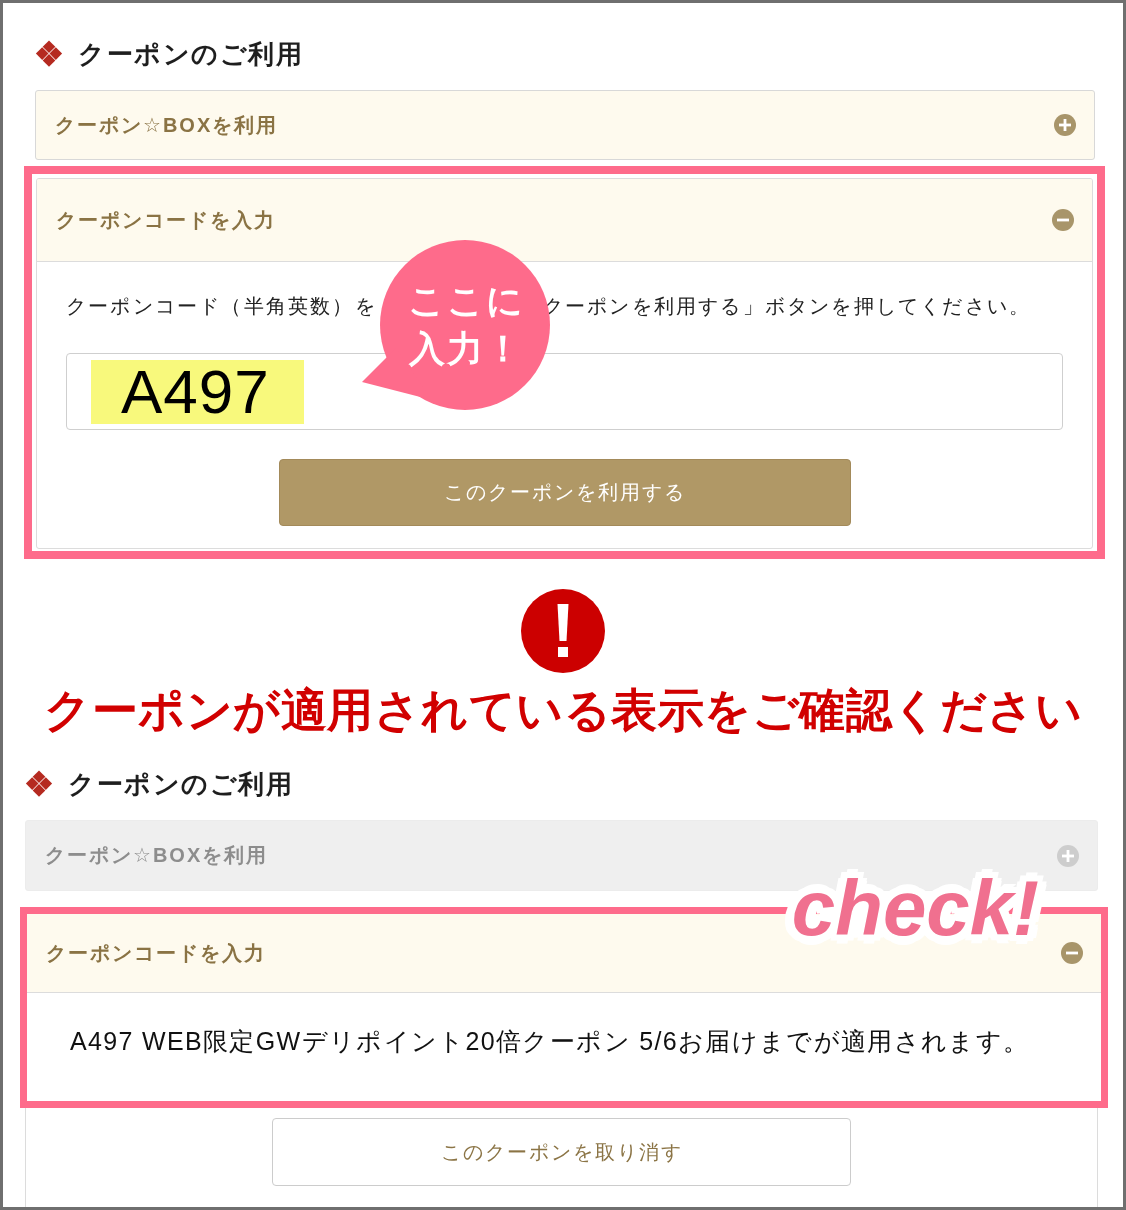  Describe the element at coordinates (564, 492) in the screenshot. I see `apply-button: このクーポンを利用する` at that location.